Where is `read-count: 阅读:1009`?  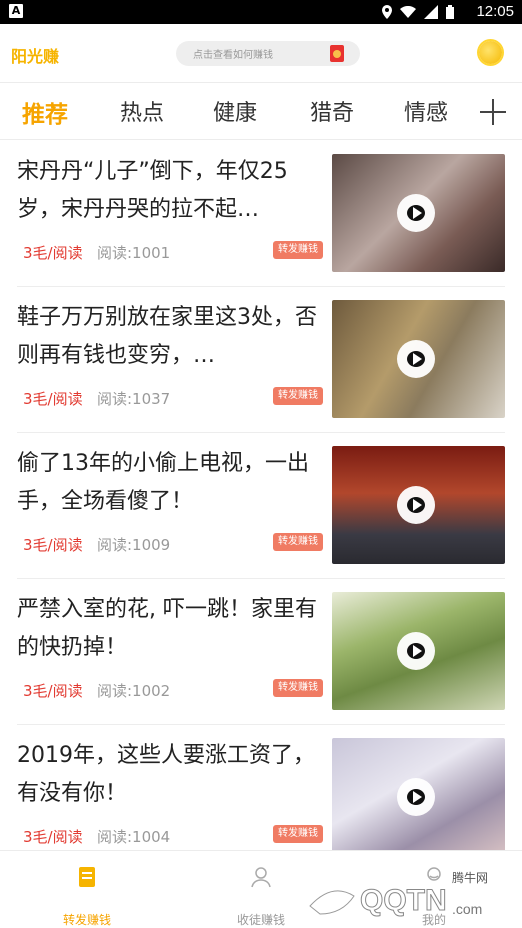
read-count: 阅读:1009 is located at coordinates (134, 545).